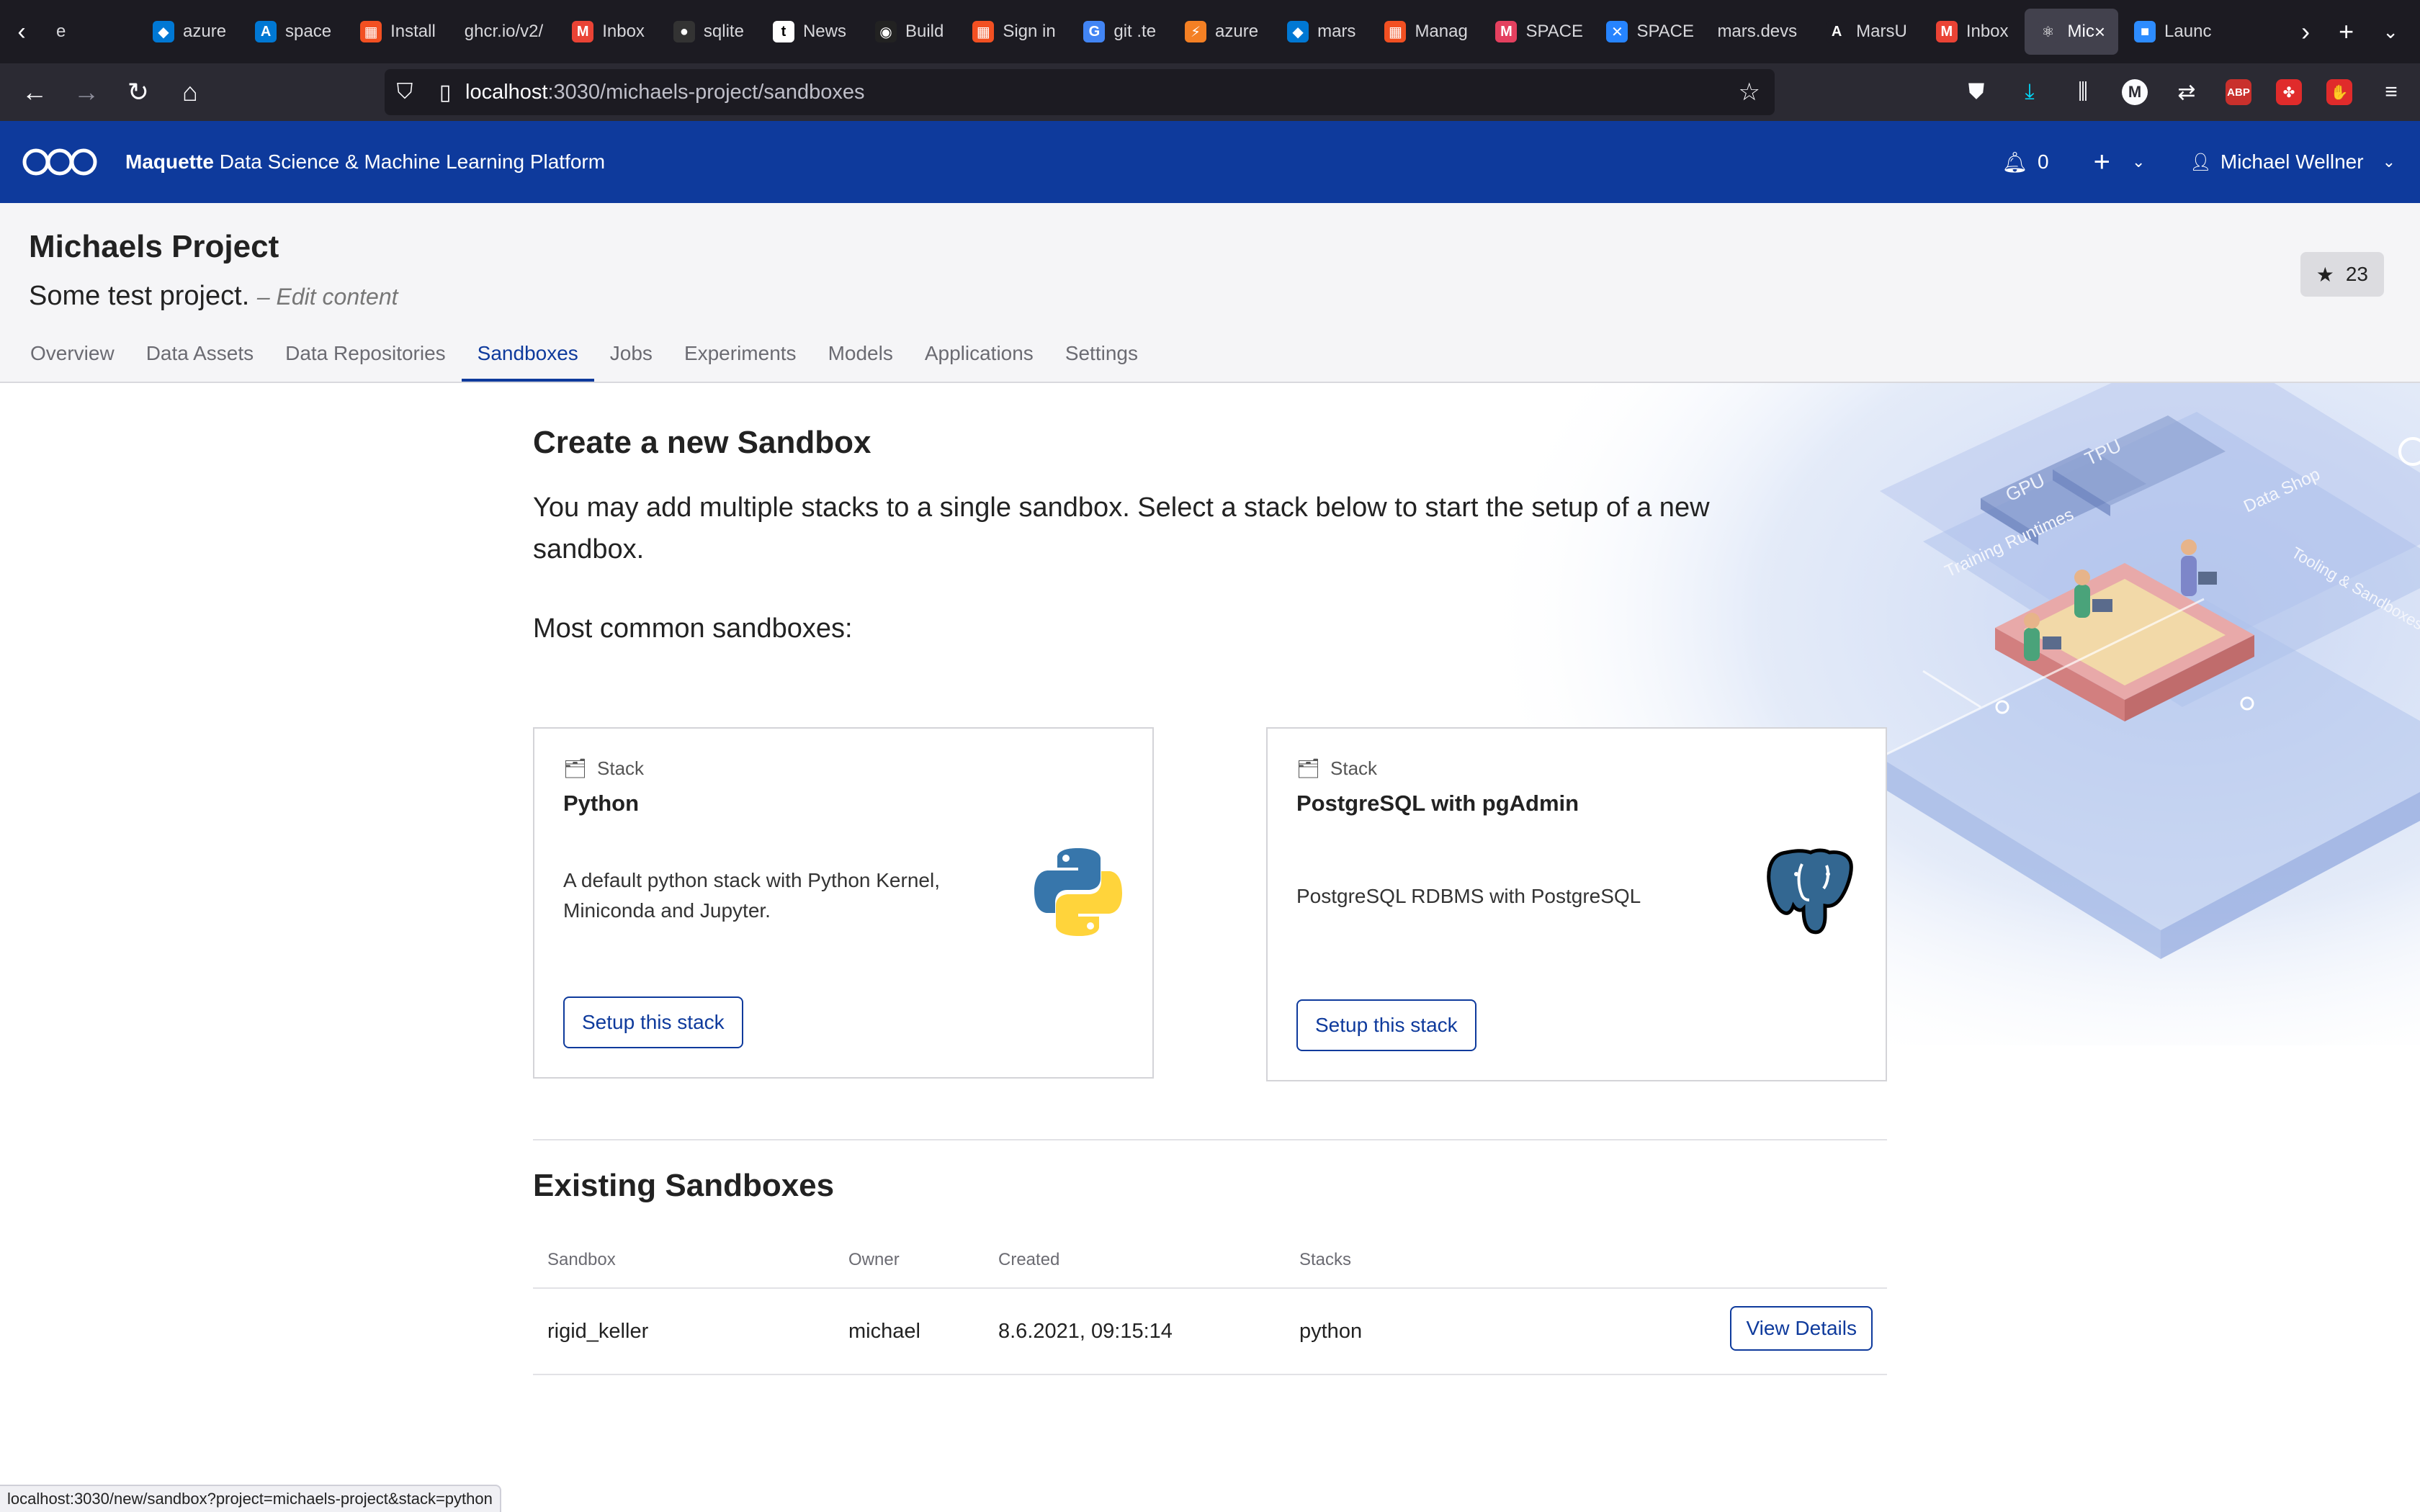 The height and width of the screenshot is (1512, 2420). I want to click on chevron-down-icon: ⌄, so click(2389, 162).